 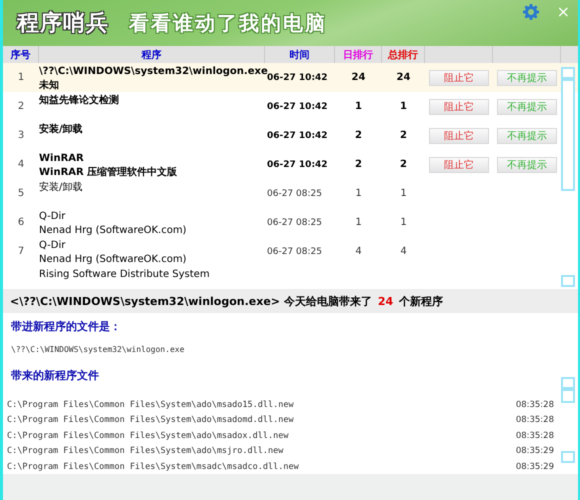 I want to click on day-rank-cell: 24, so click(x=359, y=77).